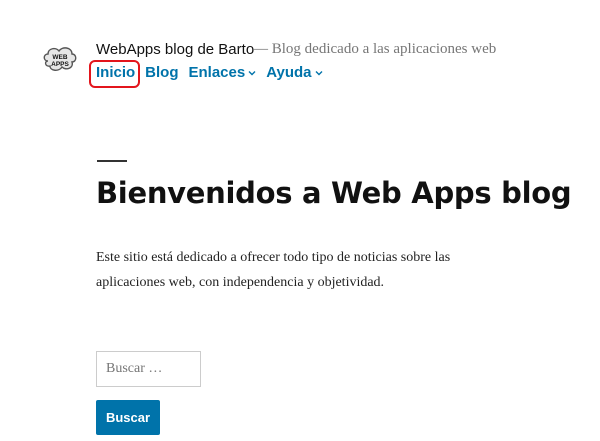  Describe the element at coordinates (175, 49) in the screenshot. I see `site-title: WebApps blog de Barto` at that location.